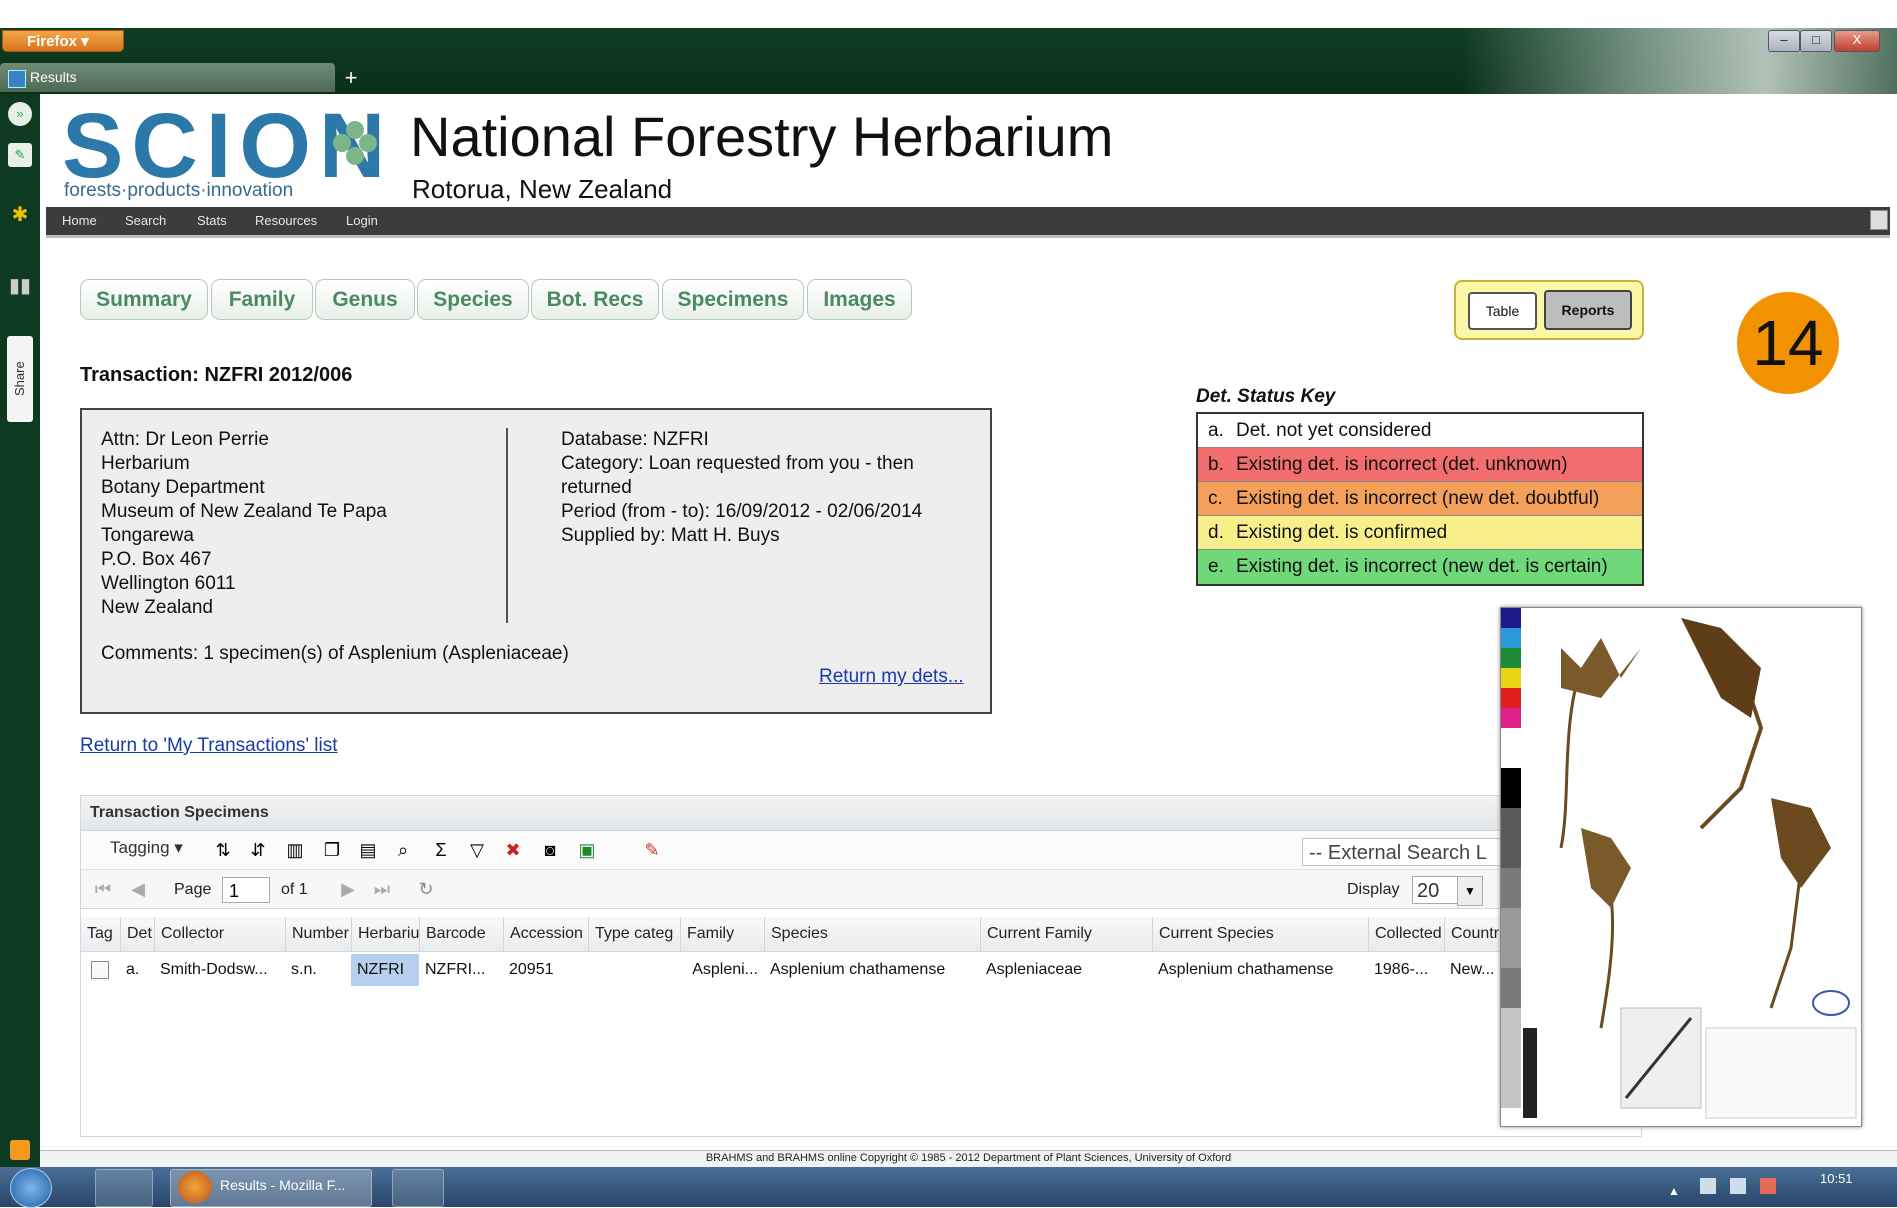 The image size is (1897, 1208). What do you see at coordinates (1836, 1178) in the screenshot?
I see `taskbar-clock: 10:51` at bounding box center [1836, 1178].